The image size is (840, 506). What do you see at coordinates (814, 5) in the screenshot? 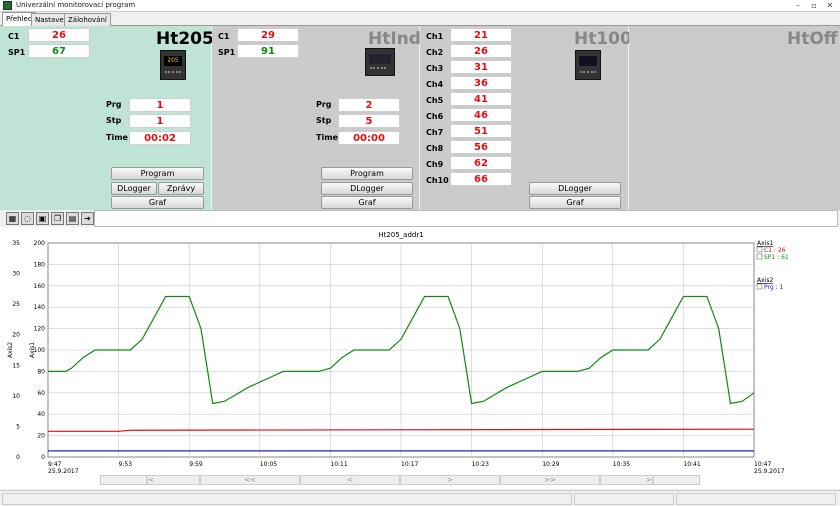
I see `maximize-button: ▫` at bounding box center [814, 5].